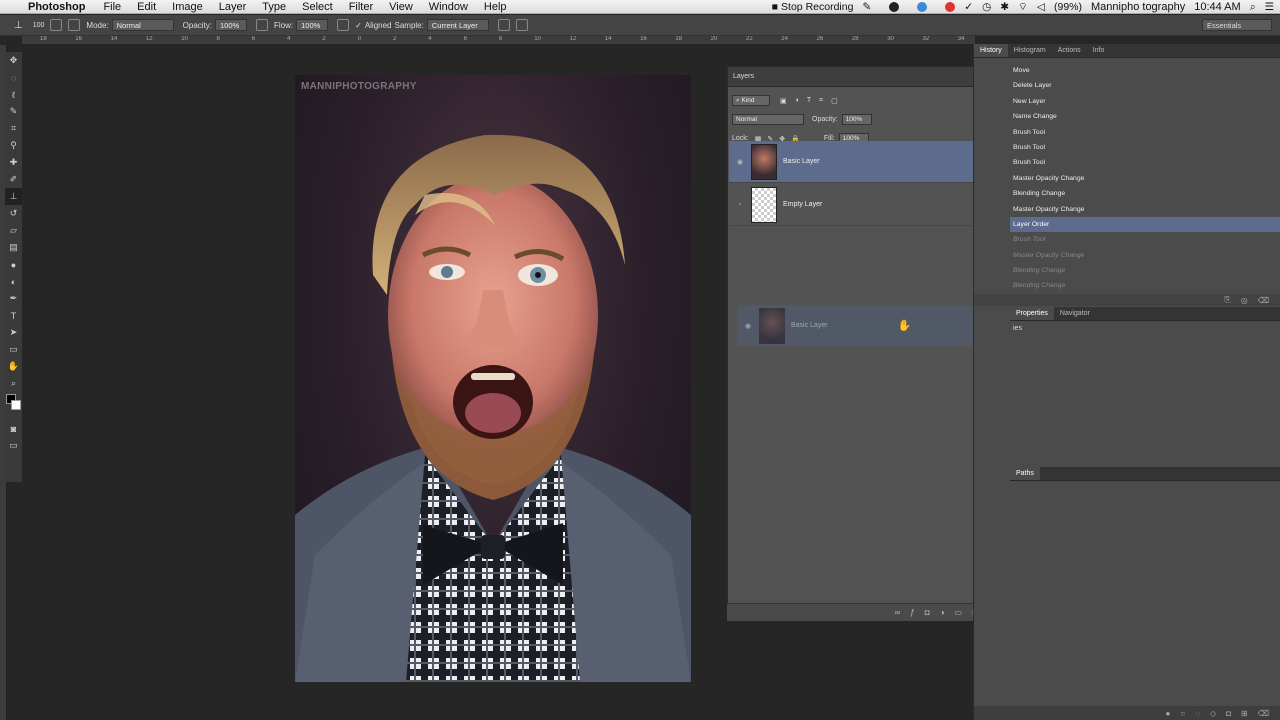 The image size is (1280, 720). I want to click on status-icon, so click(946, 7).